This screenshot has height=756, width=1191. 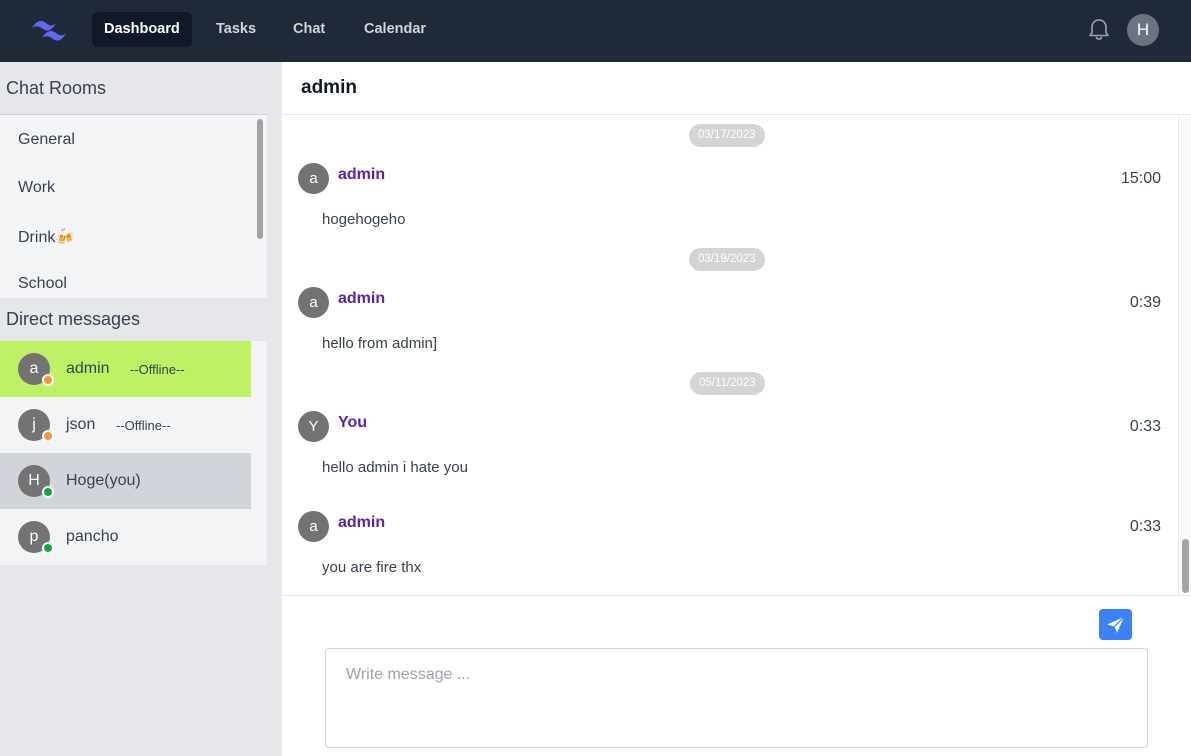 What do you see at coordinates (329, 87) in the screenshot?
I see `chat-title: admin` at bounding box center [329, 87].